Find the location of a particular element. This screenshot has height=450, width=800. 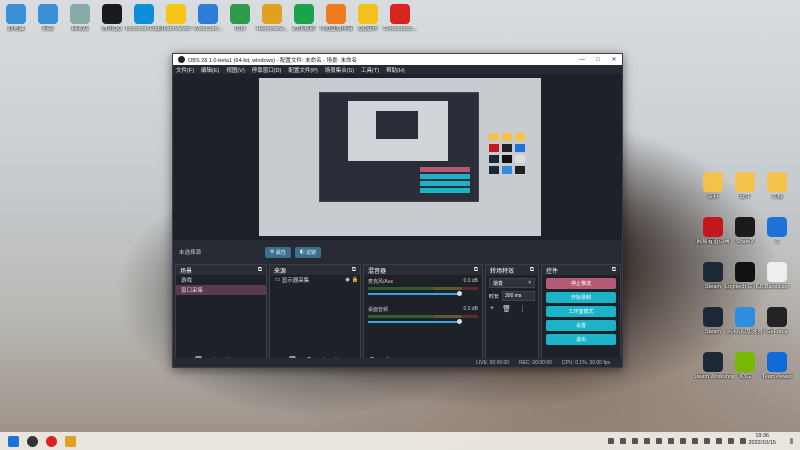

desktop-shortcut: S is located at coordinates (777, 231).